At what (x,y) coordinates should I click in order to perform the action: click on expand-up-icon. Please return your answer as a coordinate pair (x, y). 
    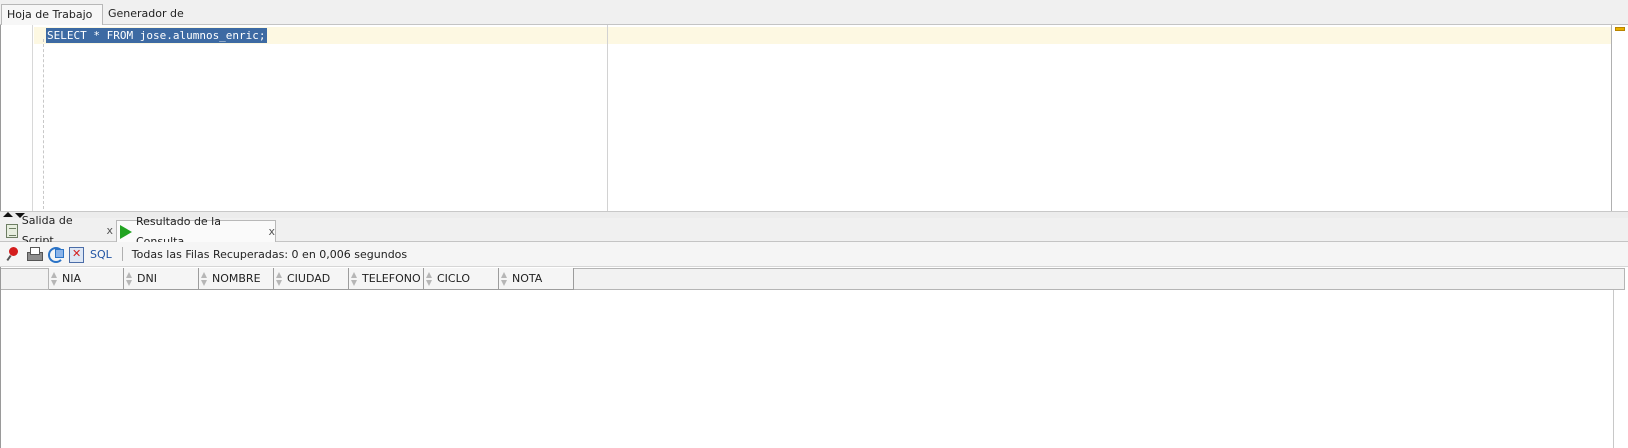
    Looking at the image, I should click on (8, 214).